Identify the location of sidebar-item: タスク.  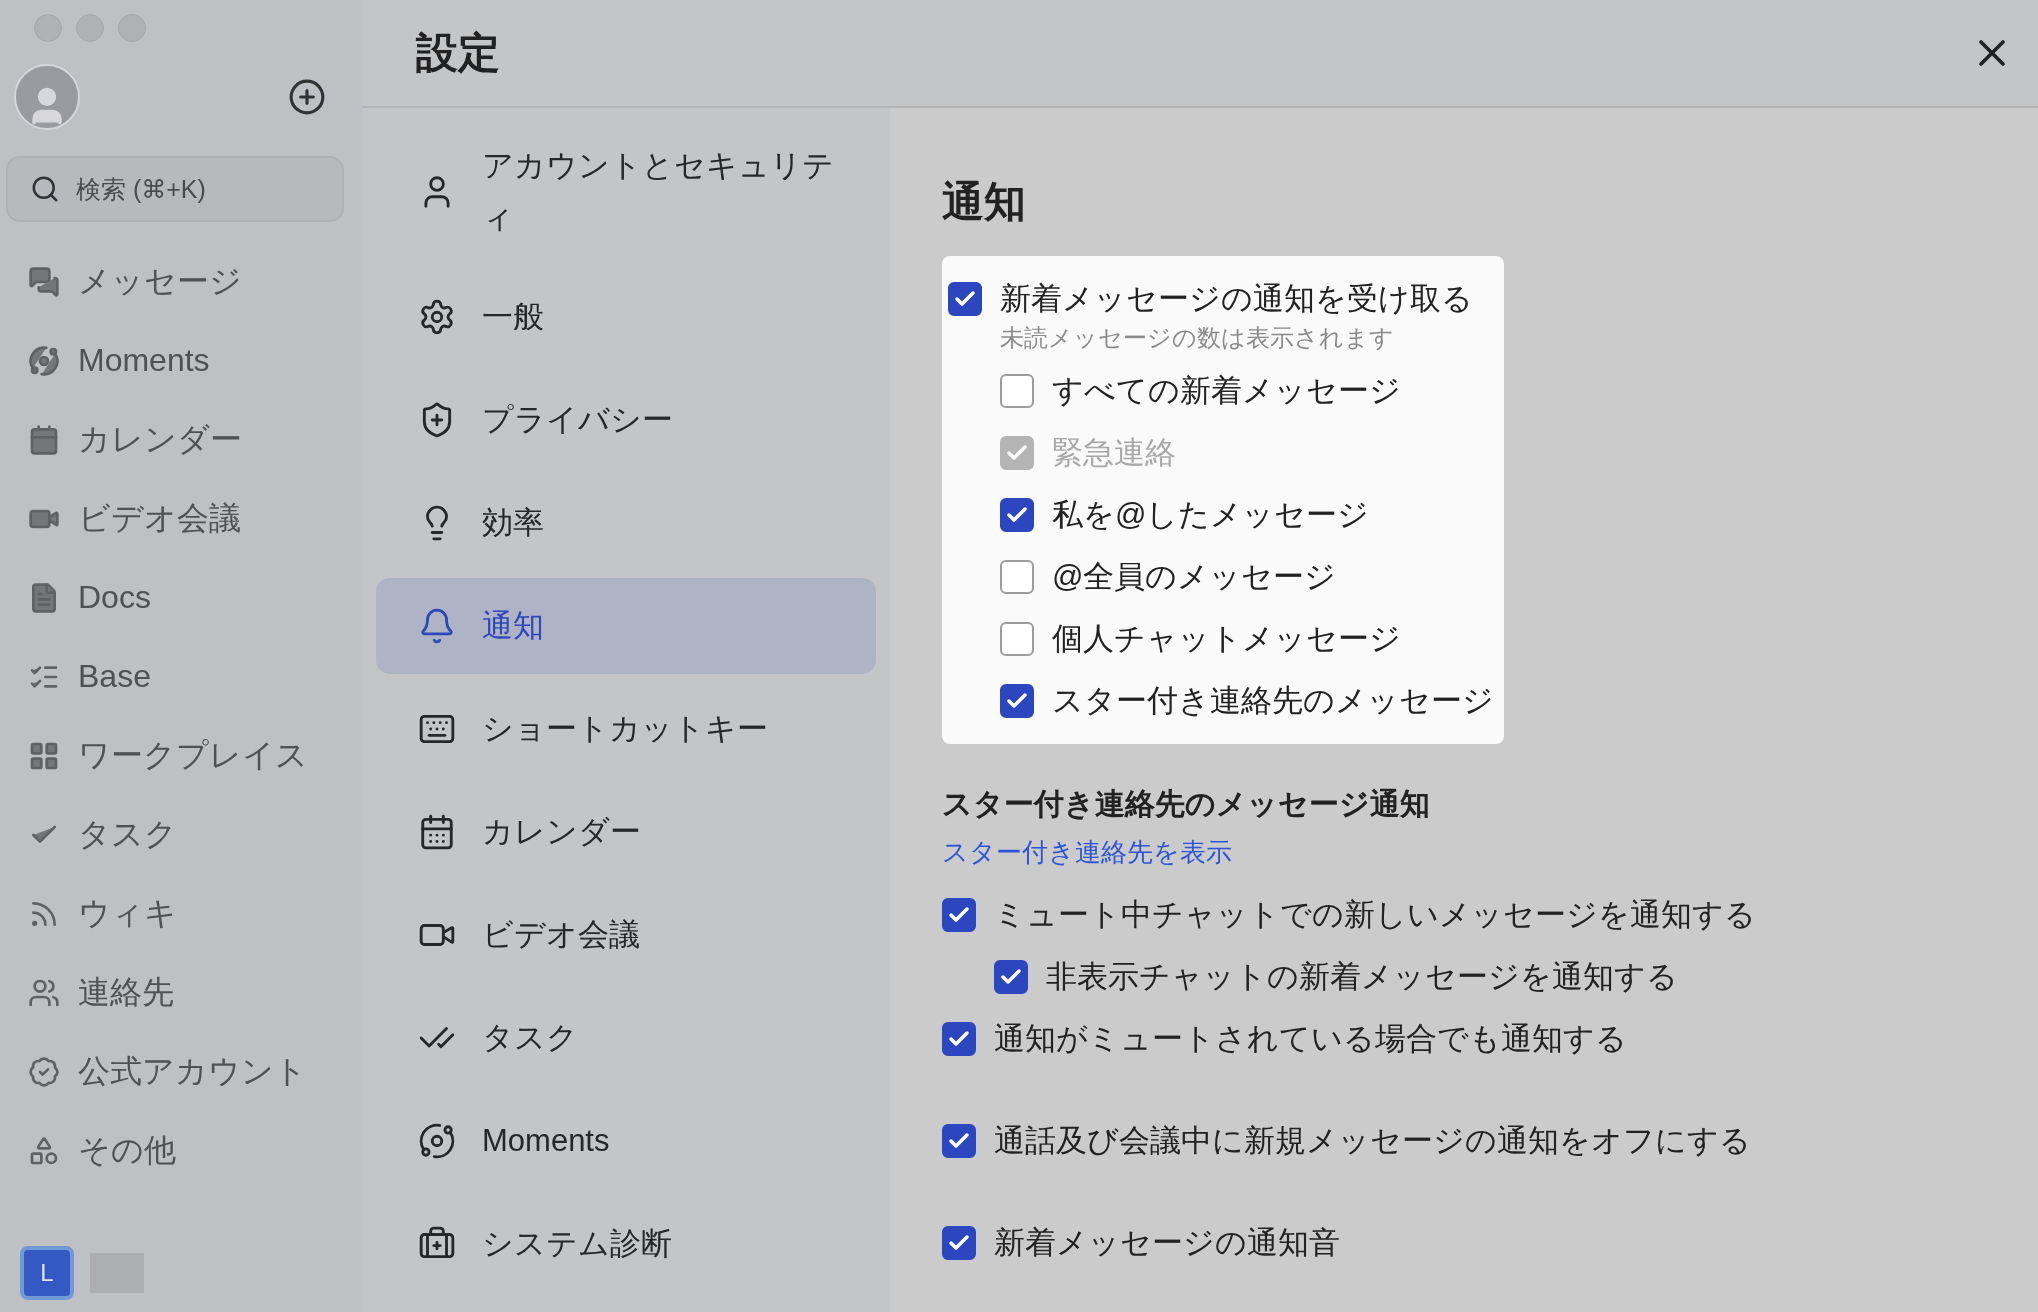
(181, 834).